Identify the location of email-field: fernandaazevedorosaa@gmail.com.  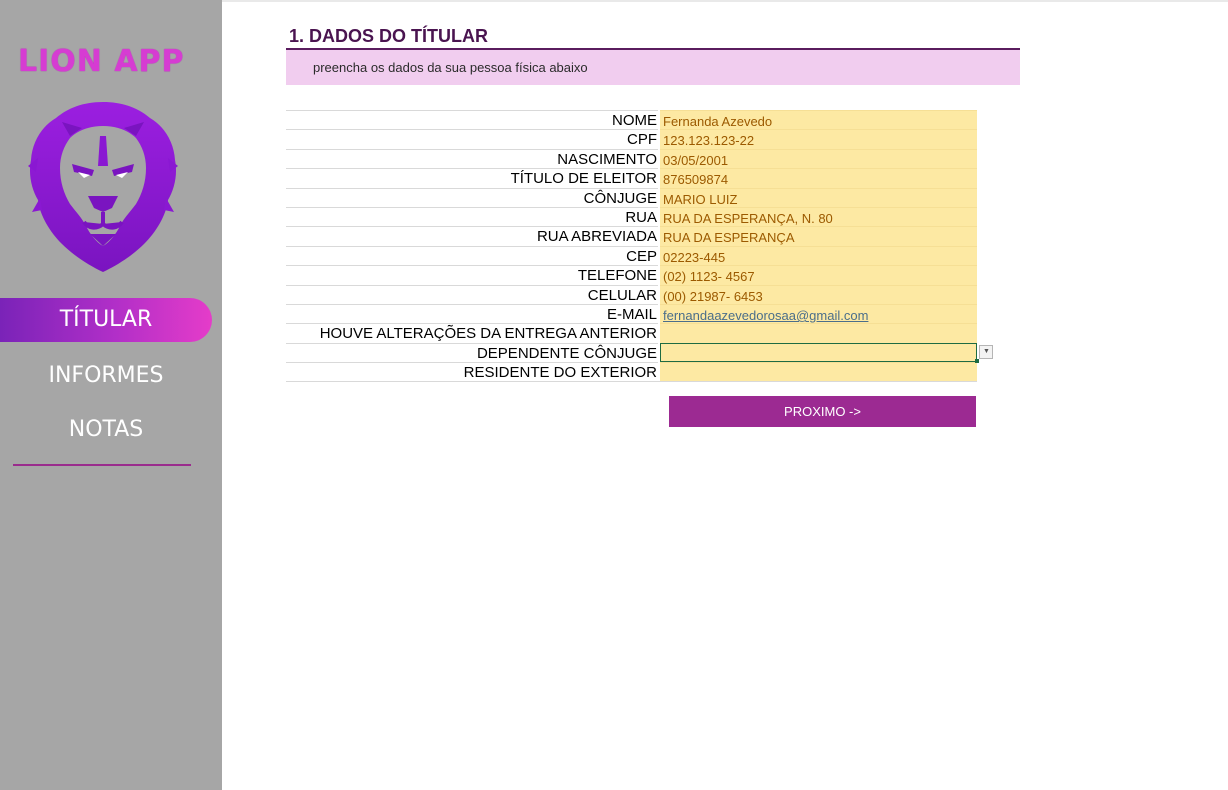
(818, 314).